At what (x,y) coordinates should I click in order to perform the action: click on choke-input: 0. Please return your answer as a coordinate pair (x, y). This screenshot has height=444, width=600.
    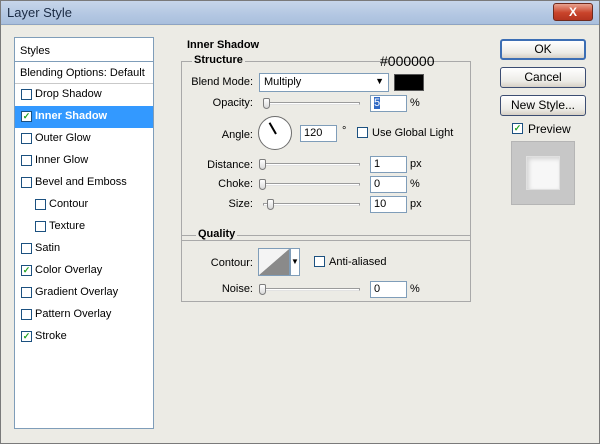
    Looking at the image, I should click on (388, 184).